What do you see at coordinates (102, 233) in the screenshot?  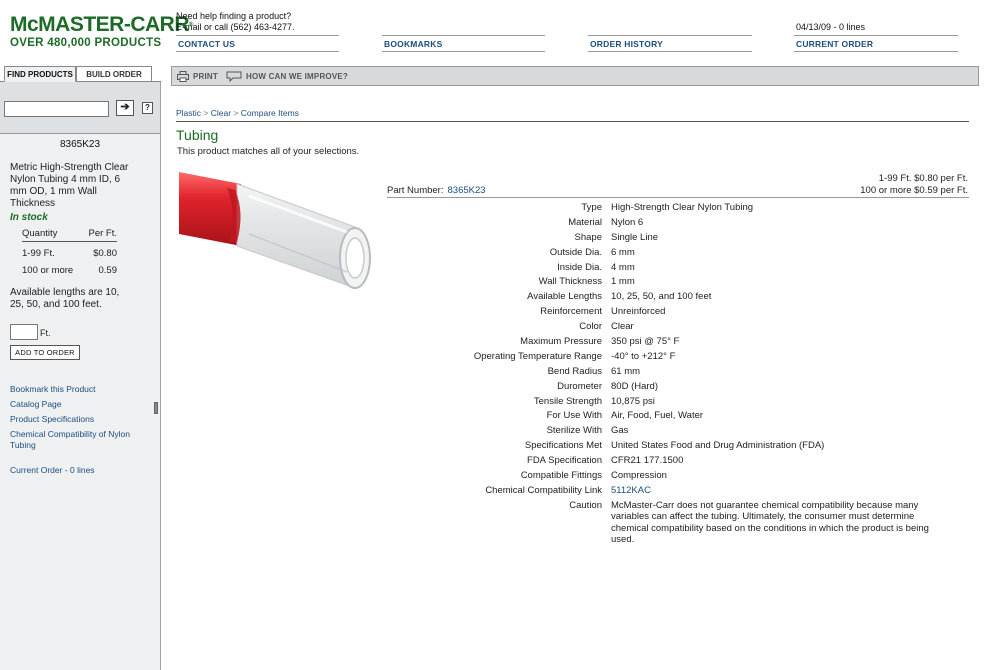 I see `per-ft-header: Per Ft.` at bounding box center [102, 233].